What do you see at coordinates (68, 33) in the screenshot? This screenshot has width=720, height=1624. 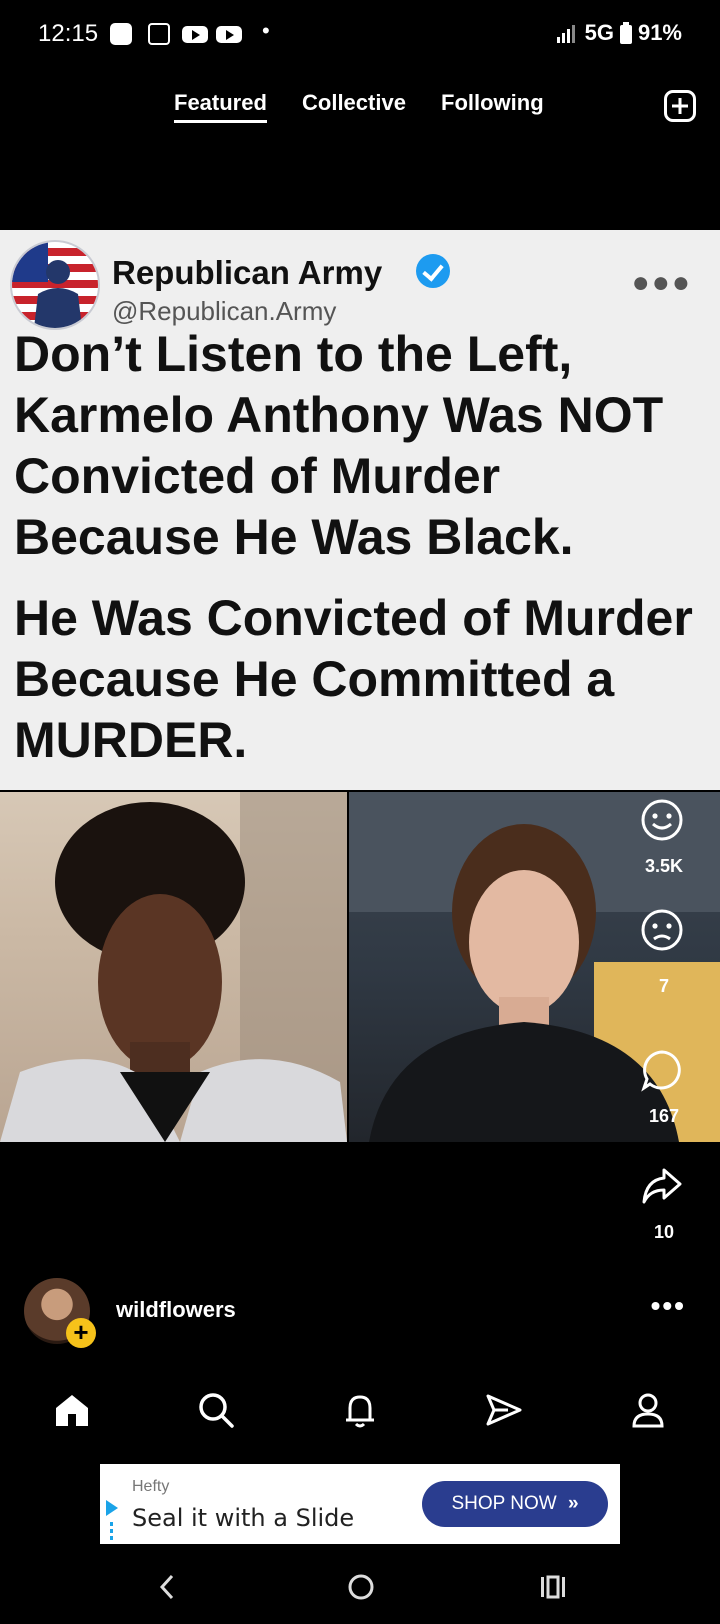 I see `status-time: 12:15` at bounding box center [68, 33].